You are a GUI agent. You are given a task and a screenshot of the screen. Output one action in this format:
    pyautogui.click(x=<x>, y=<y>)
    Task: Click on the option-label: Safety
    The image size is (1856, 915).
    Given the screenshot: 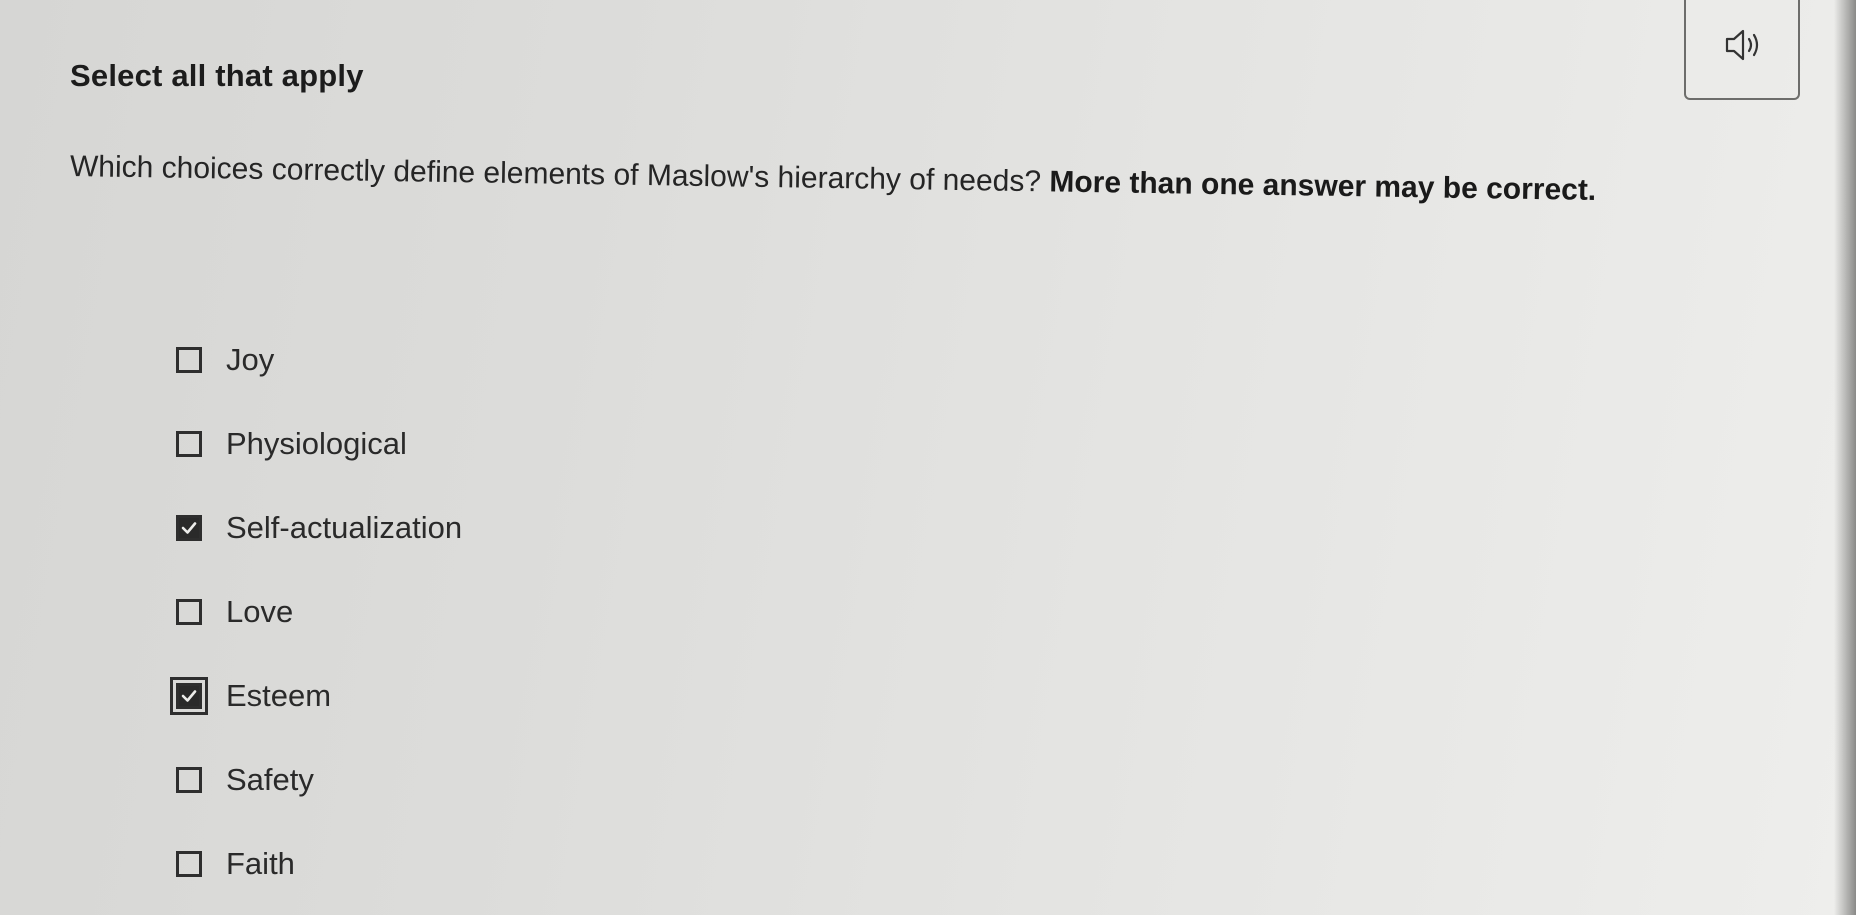 What is the action you would take?
    pyautogui.click(x=270, y=779)
    